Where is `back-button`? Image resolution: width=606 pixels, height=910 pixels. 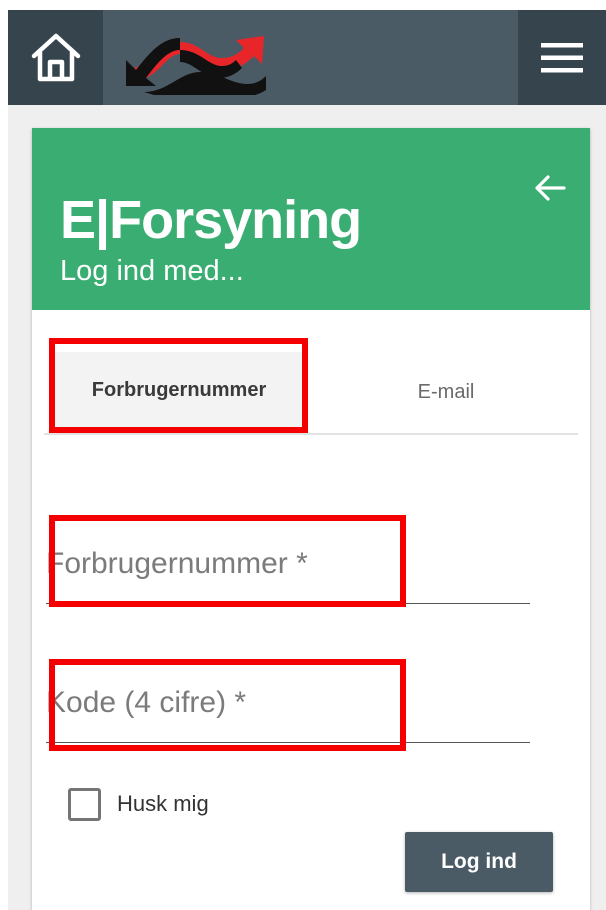
back-button is located at coordinates (550, 188).